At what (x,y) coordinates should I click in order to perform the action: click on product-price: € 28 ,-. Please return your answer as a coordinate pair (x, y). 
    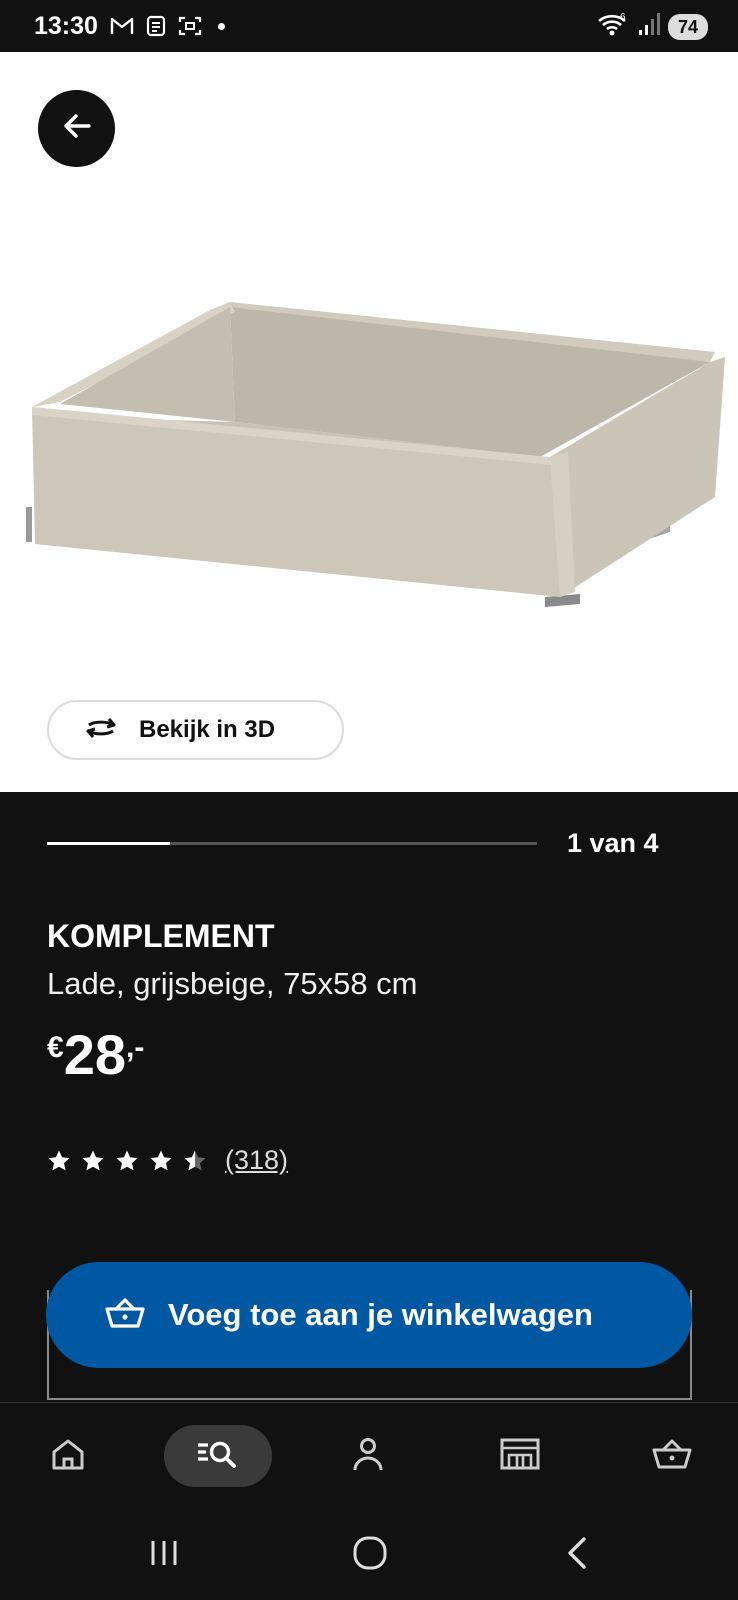
    Looking at the image, I should click on (95, 1055).